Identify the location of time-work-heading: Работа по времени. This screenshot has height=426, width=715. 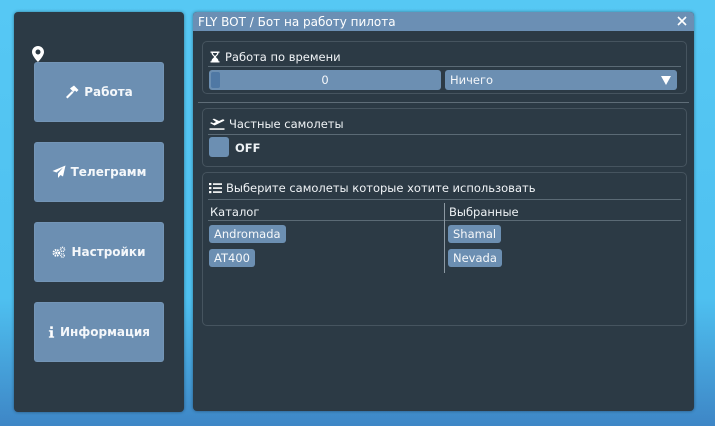
(275, 57).